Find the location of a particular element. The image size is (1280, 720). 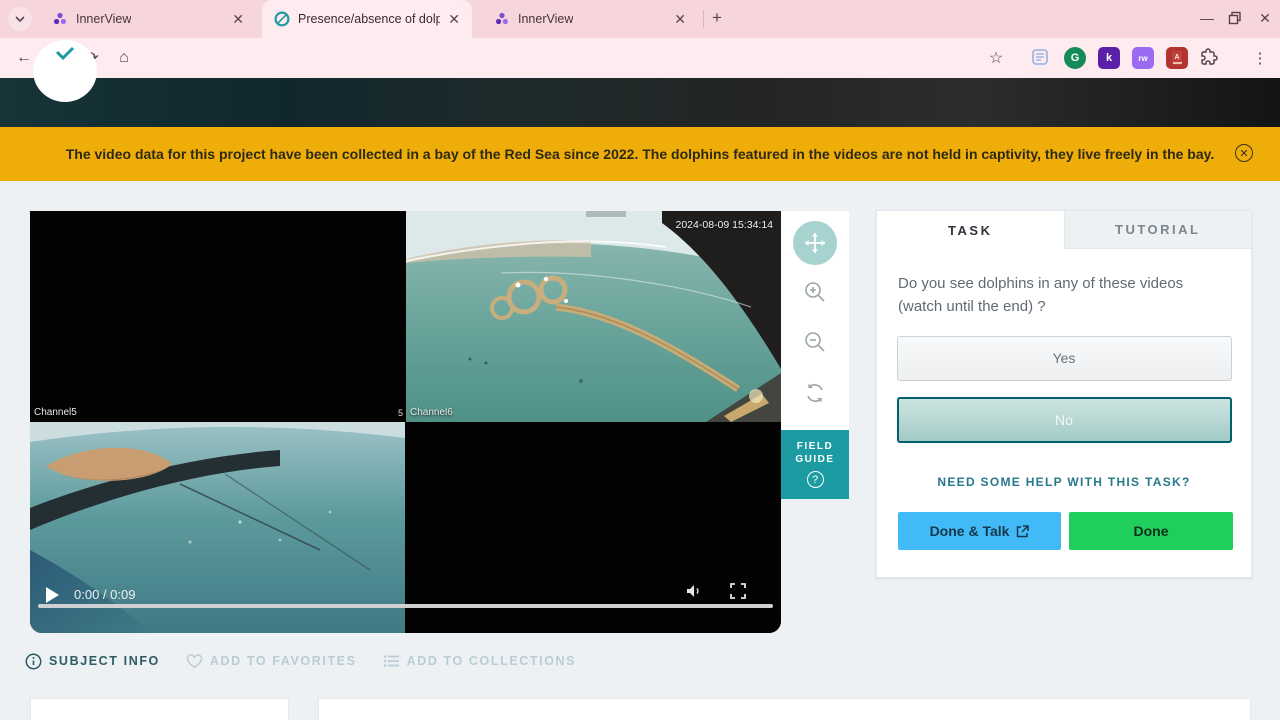

collections-list-icon is located at coordinates (391, 661).